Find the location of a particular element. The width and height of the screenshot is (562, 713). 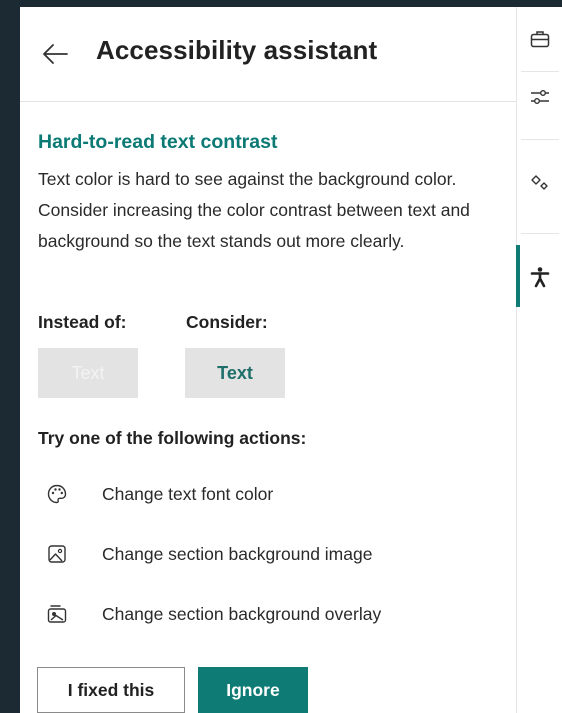

change-background-image-action: Change section background image is located at coordinates (205, 554).